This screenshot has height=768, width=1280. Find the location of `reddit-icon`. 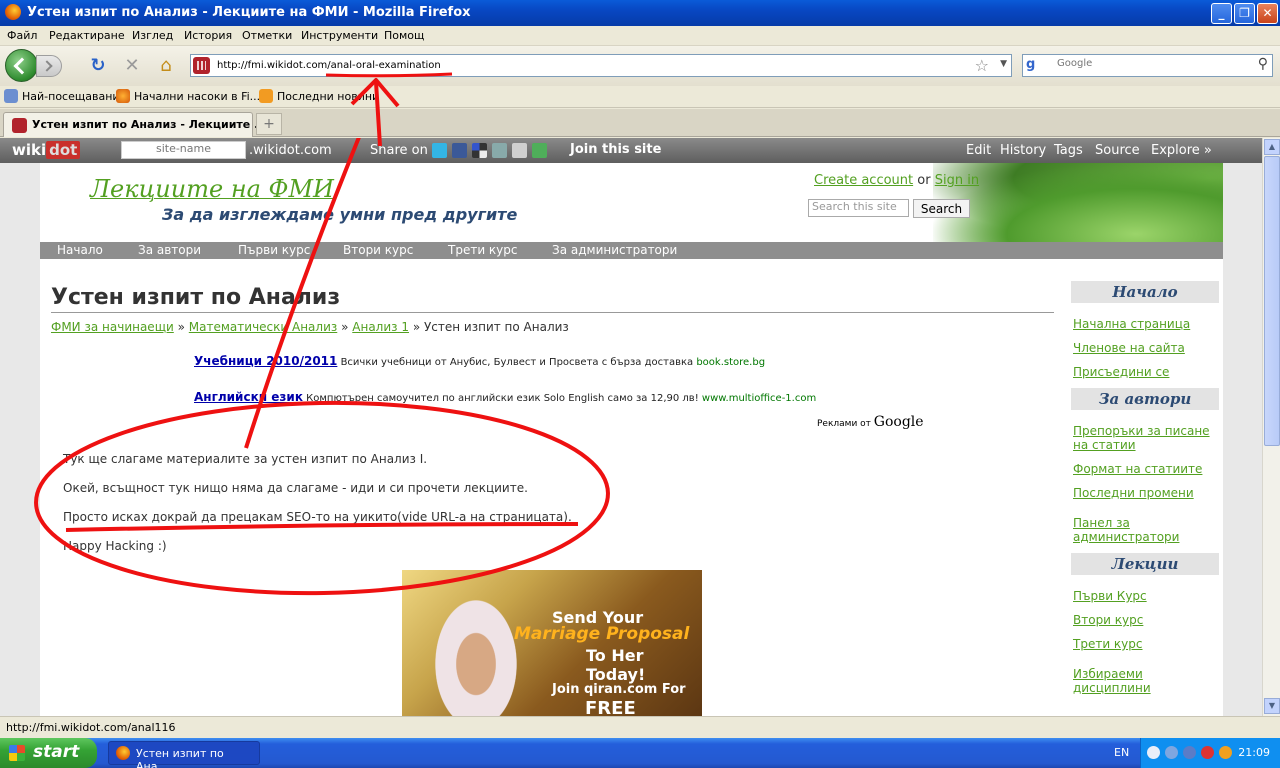

reddit-icon is located at coordinates (519, 150).